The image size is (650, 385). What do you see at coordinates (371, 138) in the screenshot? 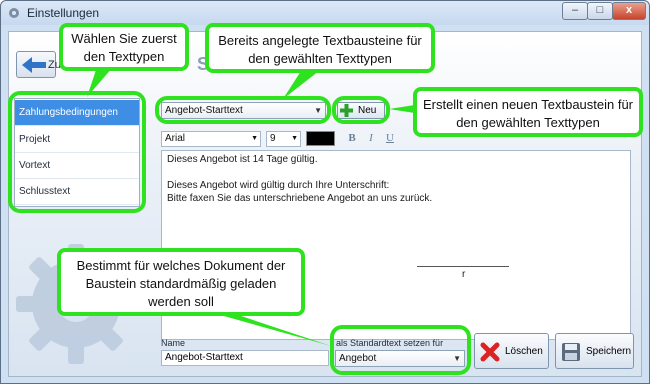
I see `italic-button: I` at bounding box center [371, 138].